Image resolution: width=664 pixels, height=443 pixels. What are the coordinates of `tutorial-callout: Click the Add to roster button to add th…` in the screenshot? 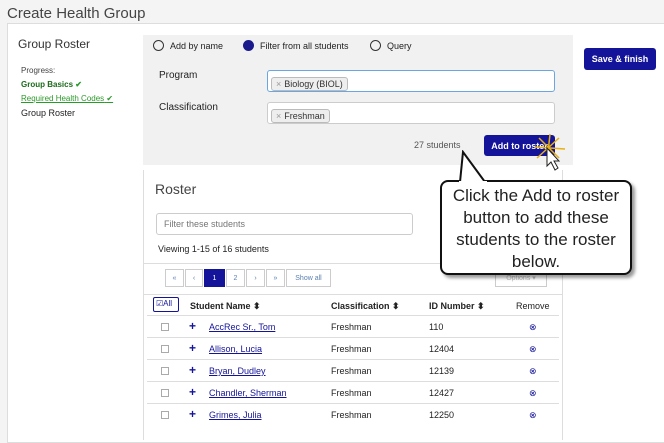 It's located at (536, 227).